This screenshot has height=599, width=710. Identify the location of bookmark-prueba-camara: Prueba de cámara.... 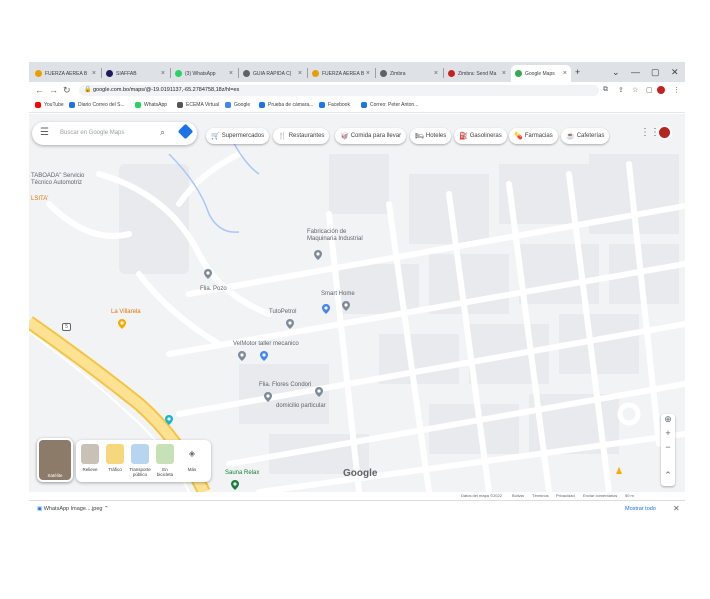
(286, 105).